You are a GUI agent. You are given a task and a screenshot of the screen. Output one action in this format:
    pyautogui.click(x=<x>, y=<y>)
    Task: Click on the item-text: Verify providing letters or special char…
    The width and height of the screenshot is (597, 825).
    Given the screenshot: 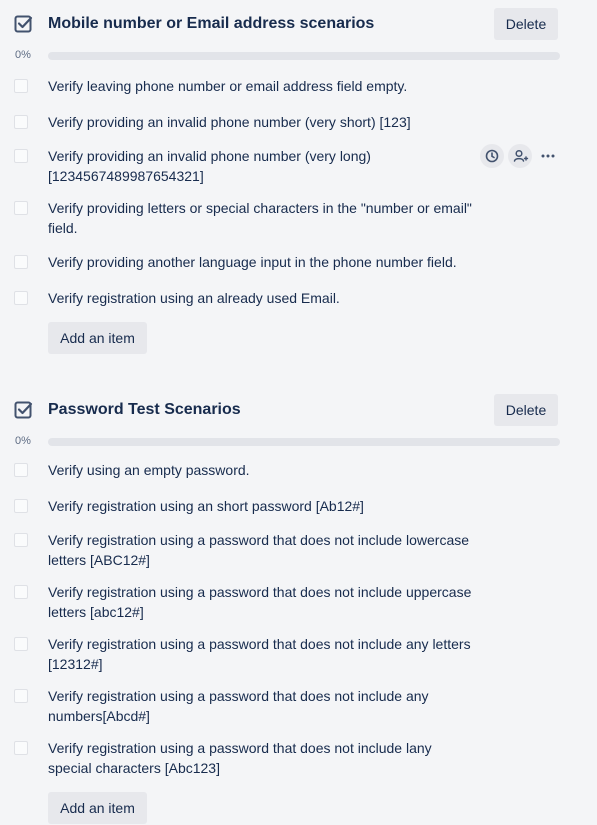 What is the action you would take?
    pyautogui.click(x=263, y=218)
    